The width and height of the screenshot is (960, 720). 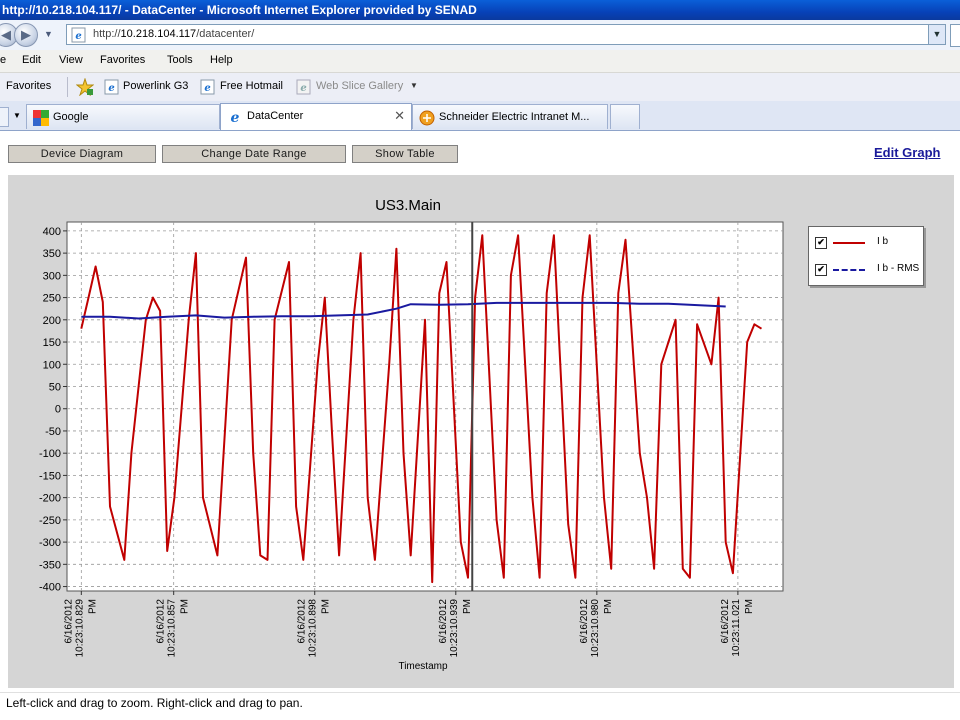 What do you see at coordinates (955, 35) in the screenshot?
I see `address-refresh-button` at bounding box center [955, 35].